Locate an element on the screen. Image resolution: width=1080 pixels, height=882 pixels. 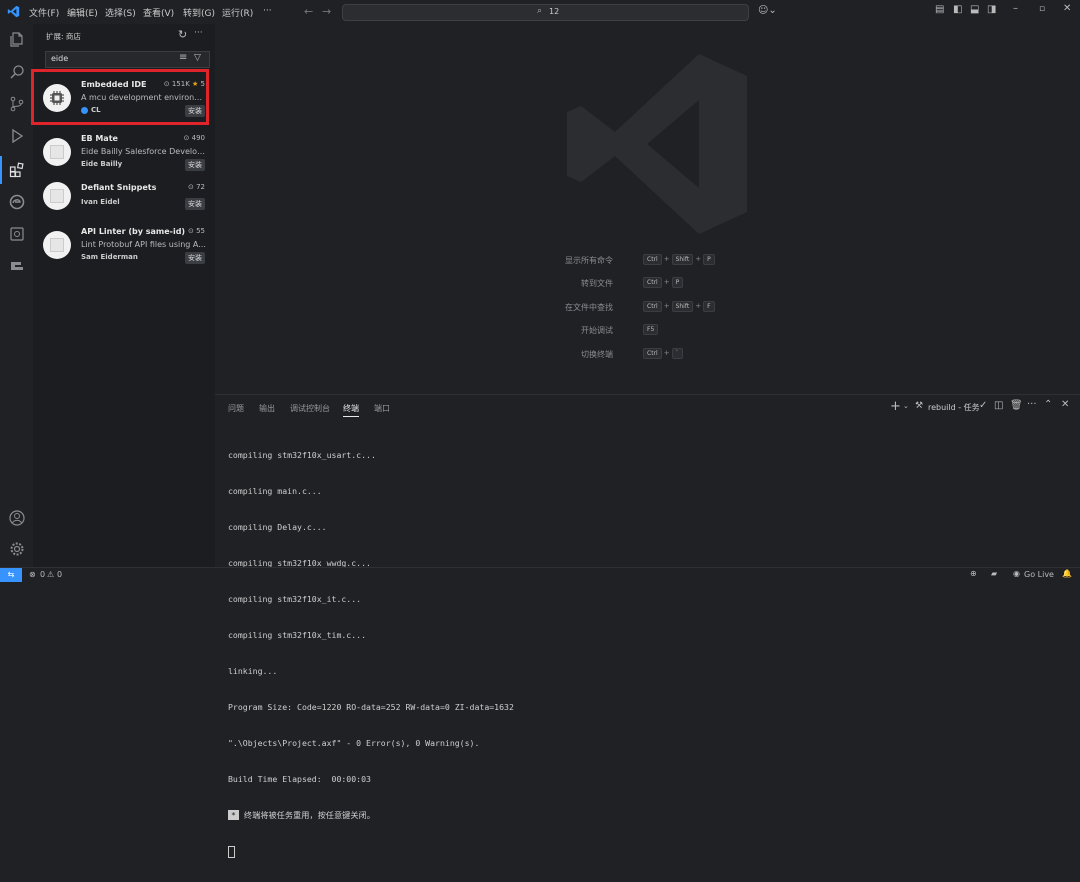
settings-gear-icon is located at coordinates (16, 549).